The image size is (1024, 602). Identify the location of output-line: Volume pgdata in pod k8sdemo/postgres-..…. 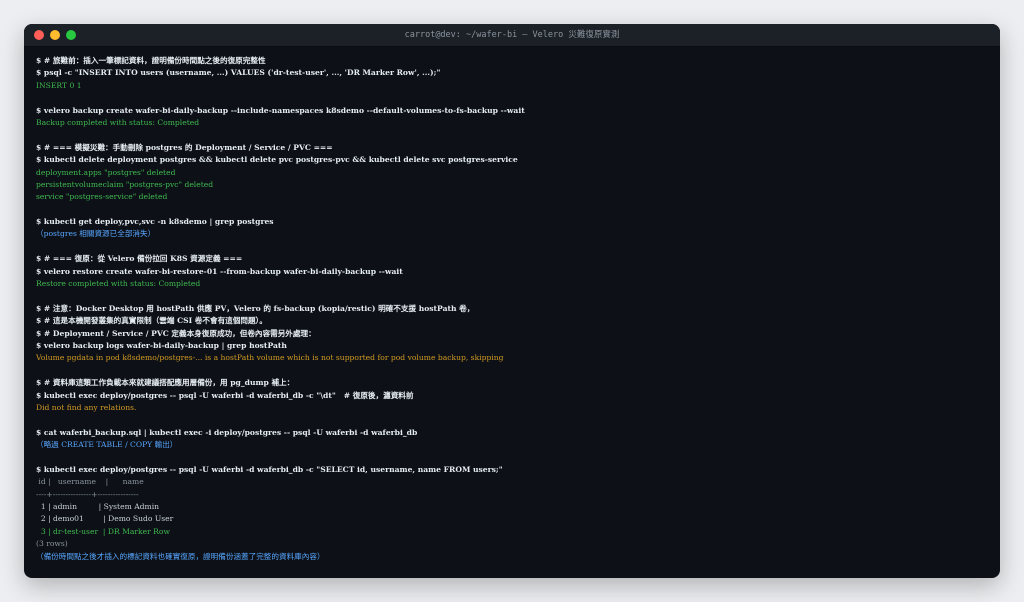
(270, 358).